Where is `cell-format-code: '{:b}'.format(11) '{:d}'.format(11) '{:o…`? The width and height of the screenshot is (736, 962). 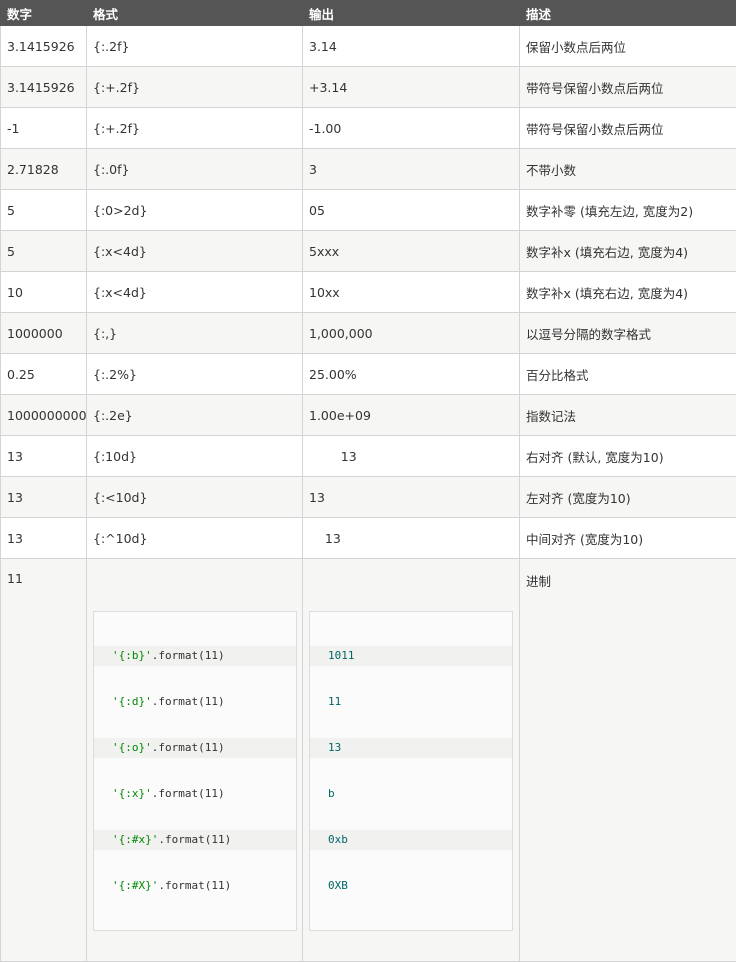 cell-format-code: '{:b}'.format(11) '{:d}'.format(11) '{:o… is located at coordinates (195, 760).